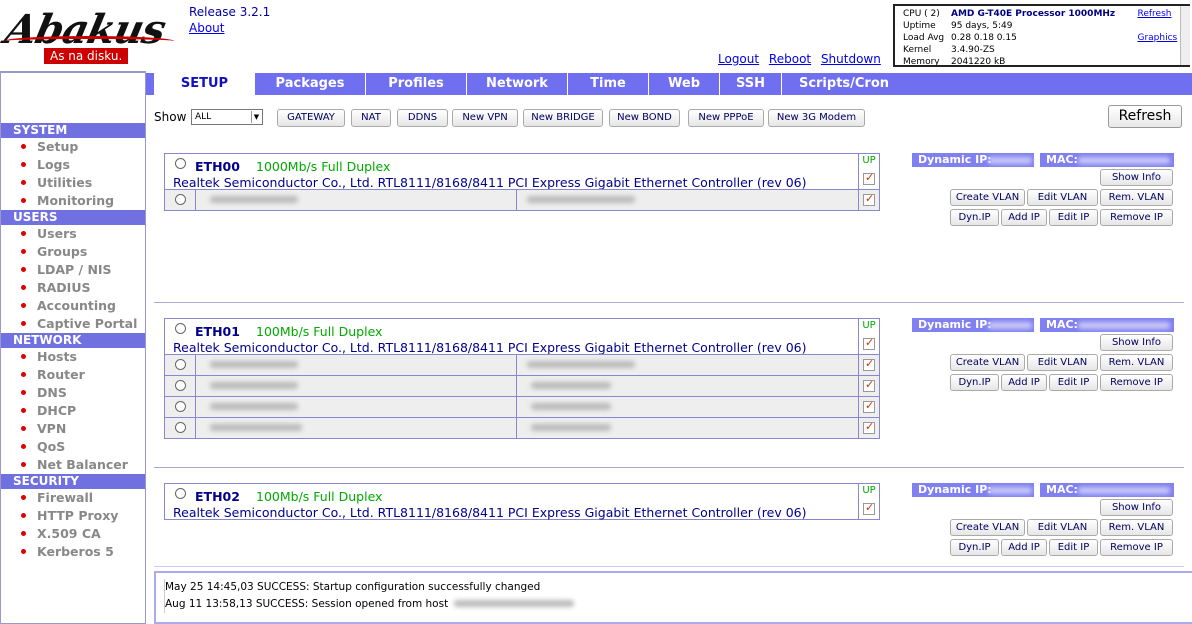 The height and width of the screenshot is (624, 1192). What do you see at coordinates (73, 447) in the screenshot?
I see `sidebar-item-qos: QoS` at bounding box center [73, 447].